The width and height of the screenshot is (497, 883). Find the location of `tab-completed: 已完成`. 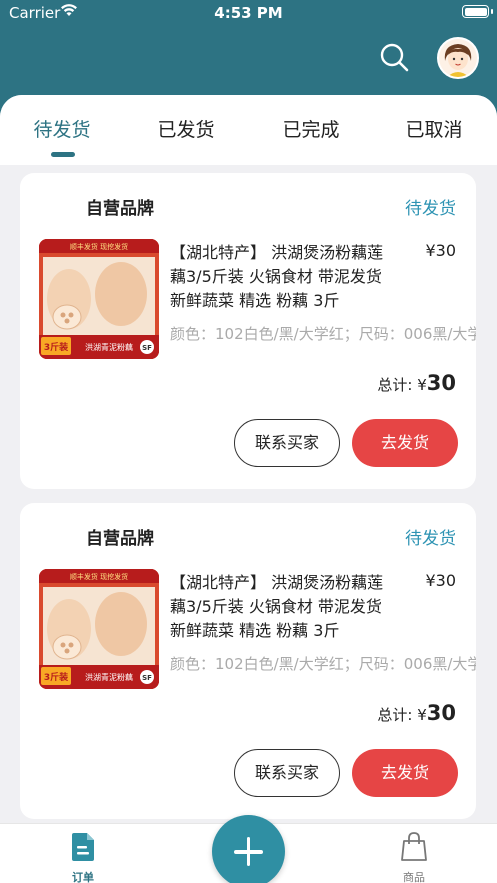

tab-completed: 已完成 is located at coordinates (311, 128).